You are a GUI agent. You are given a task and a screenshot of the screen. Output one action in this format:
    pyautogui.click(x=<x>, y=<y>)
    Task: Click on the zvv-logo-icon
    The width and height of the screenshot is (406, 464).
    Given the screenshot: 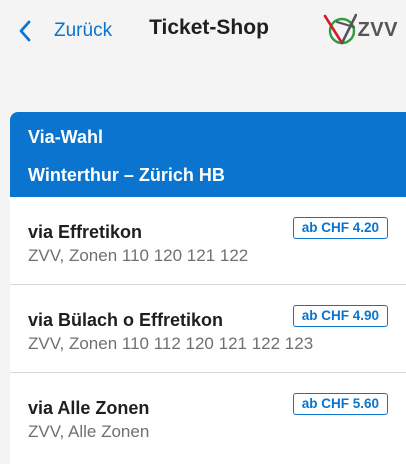 What is the action you would take?
    pyautogui.click(x=340, y=29)
    